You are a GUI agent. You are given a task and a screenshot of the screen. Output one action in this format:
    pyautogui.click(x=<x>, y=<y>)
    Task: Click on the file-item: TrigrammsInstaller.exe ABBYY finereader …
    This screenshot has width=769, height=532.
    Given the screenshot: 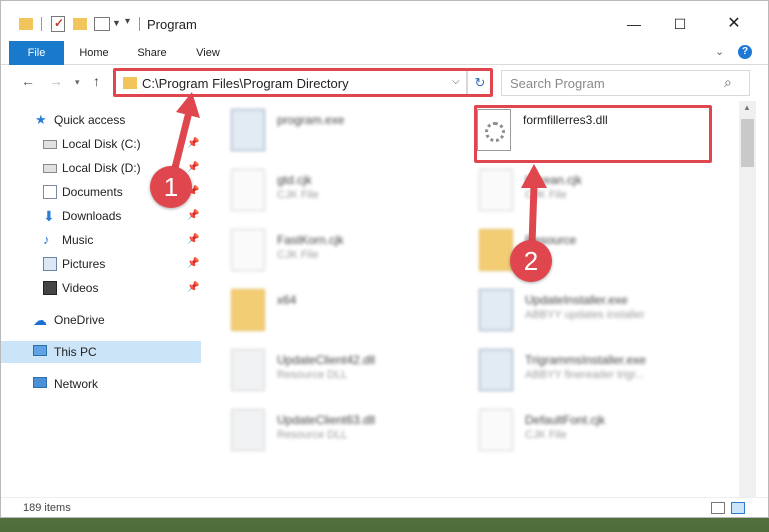 What is the action you would take?
    pyautogui.click(x=594, y=372)
    